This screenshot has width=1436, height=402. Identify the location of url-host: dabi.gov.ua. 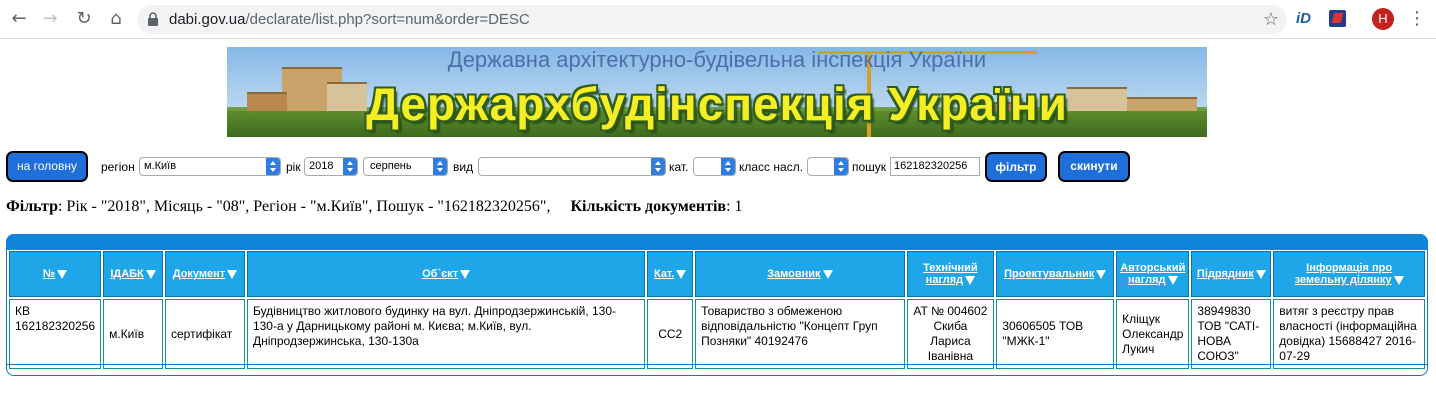
(207, 19).